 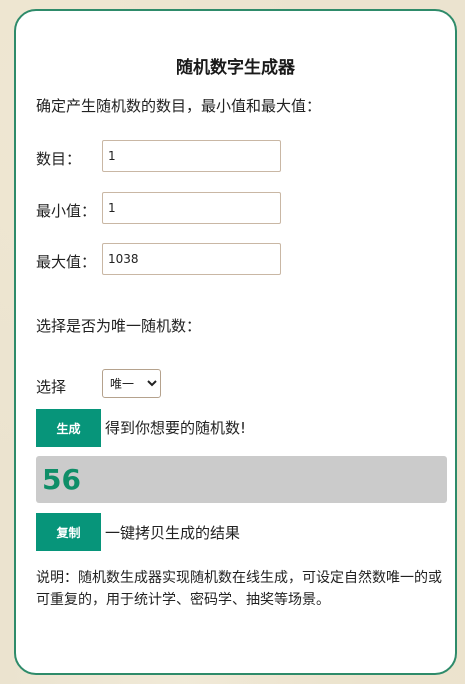 I want to click on generate-button-label: 生成, so click(x=68, y=428).